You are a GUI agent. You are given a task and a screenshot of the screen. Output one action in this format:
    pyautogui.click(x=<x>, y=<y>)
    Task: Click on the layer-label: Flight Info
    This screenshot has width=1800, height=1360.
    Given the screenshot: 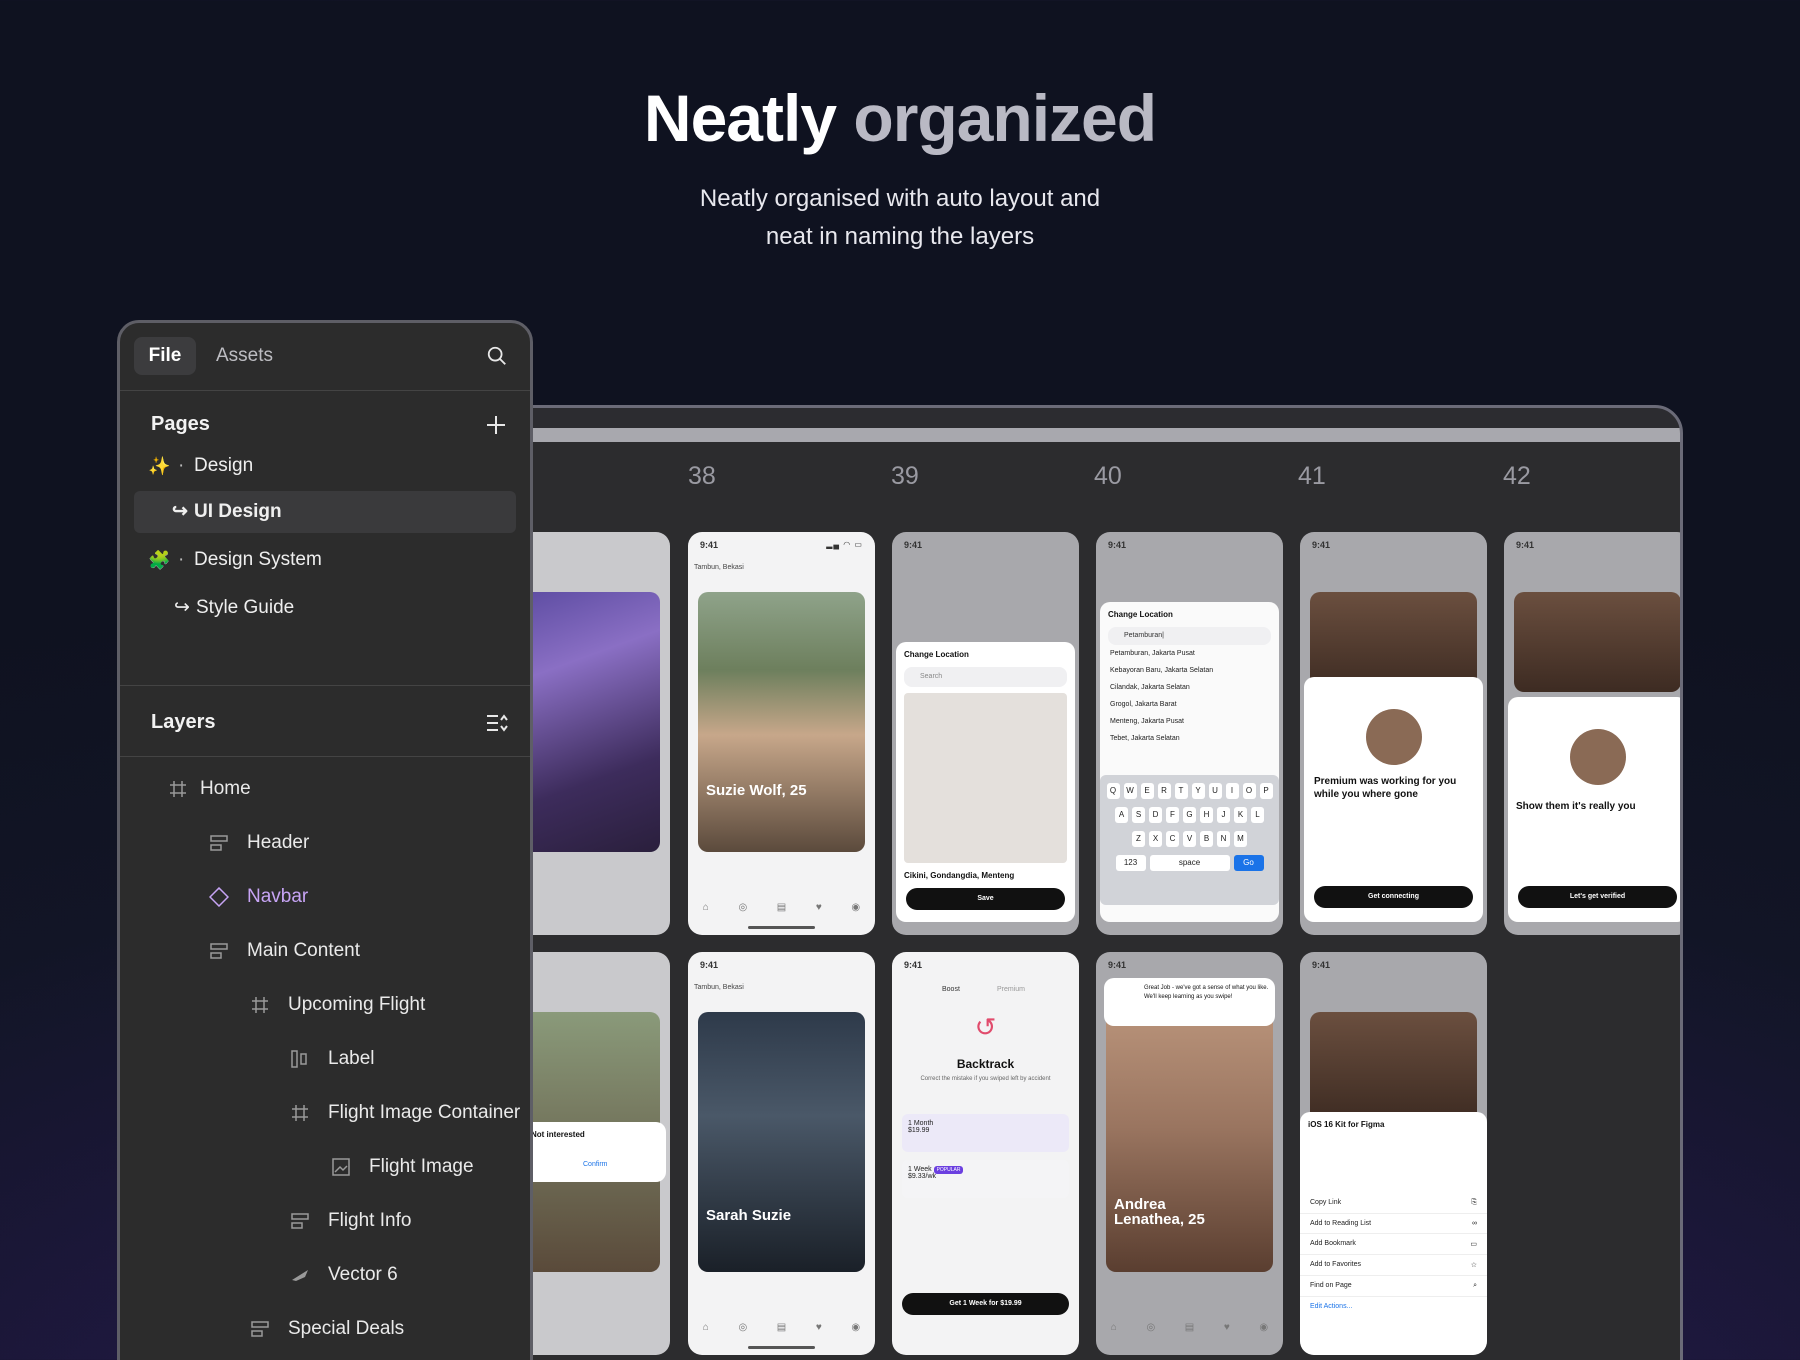 What is the action you would take?
    pyautogui.click(x=370, y=1220)
    